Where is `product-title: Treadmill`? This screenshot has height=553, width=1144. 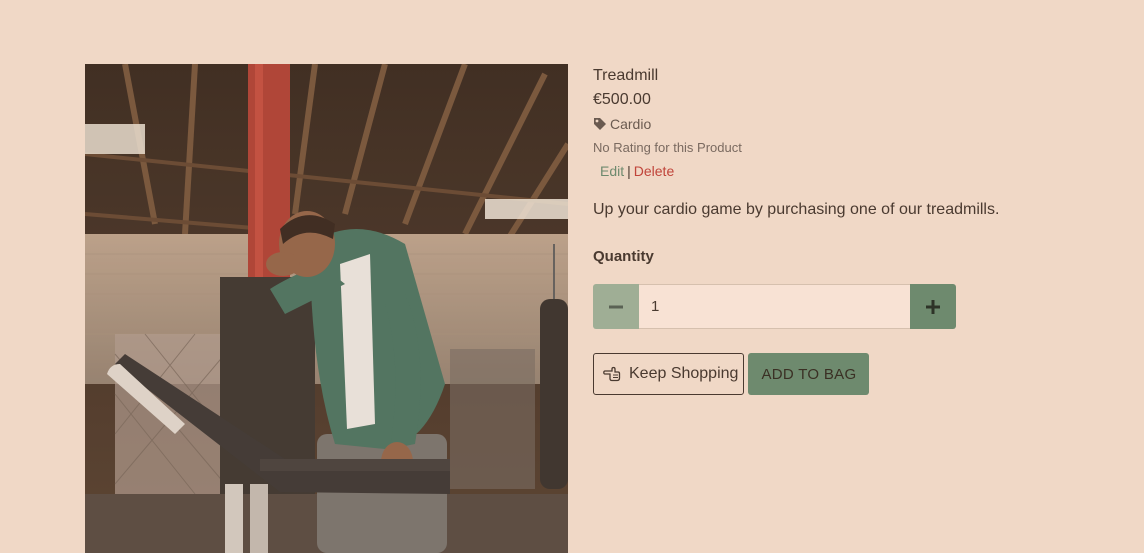
product-title: Treadmill is located at coordinates (626, 75).